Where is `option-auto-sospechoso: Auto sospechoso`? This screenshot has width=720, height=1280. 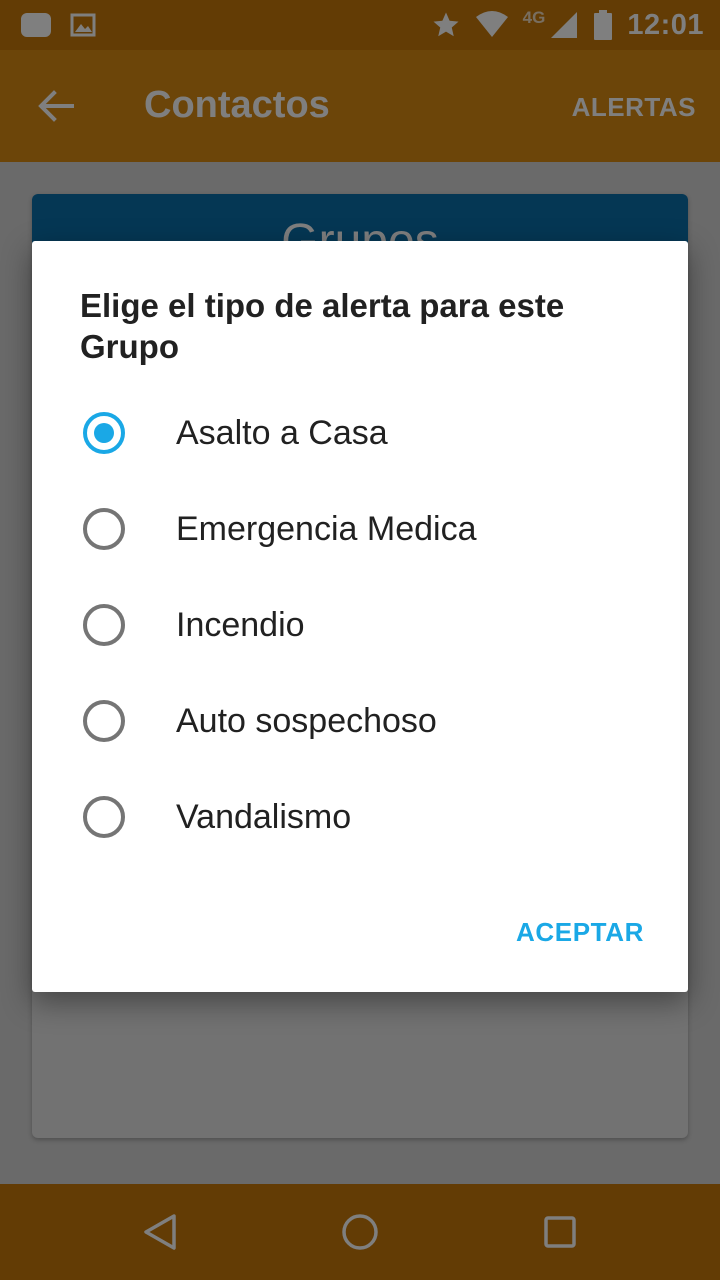
option-auto-sospechoso: Auto sospechoso is located at coordinates (360, 721).